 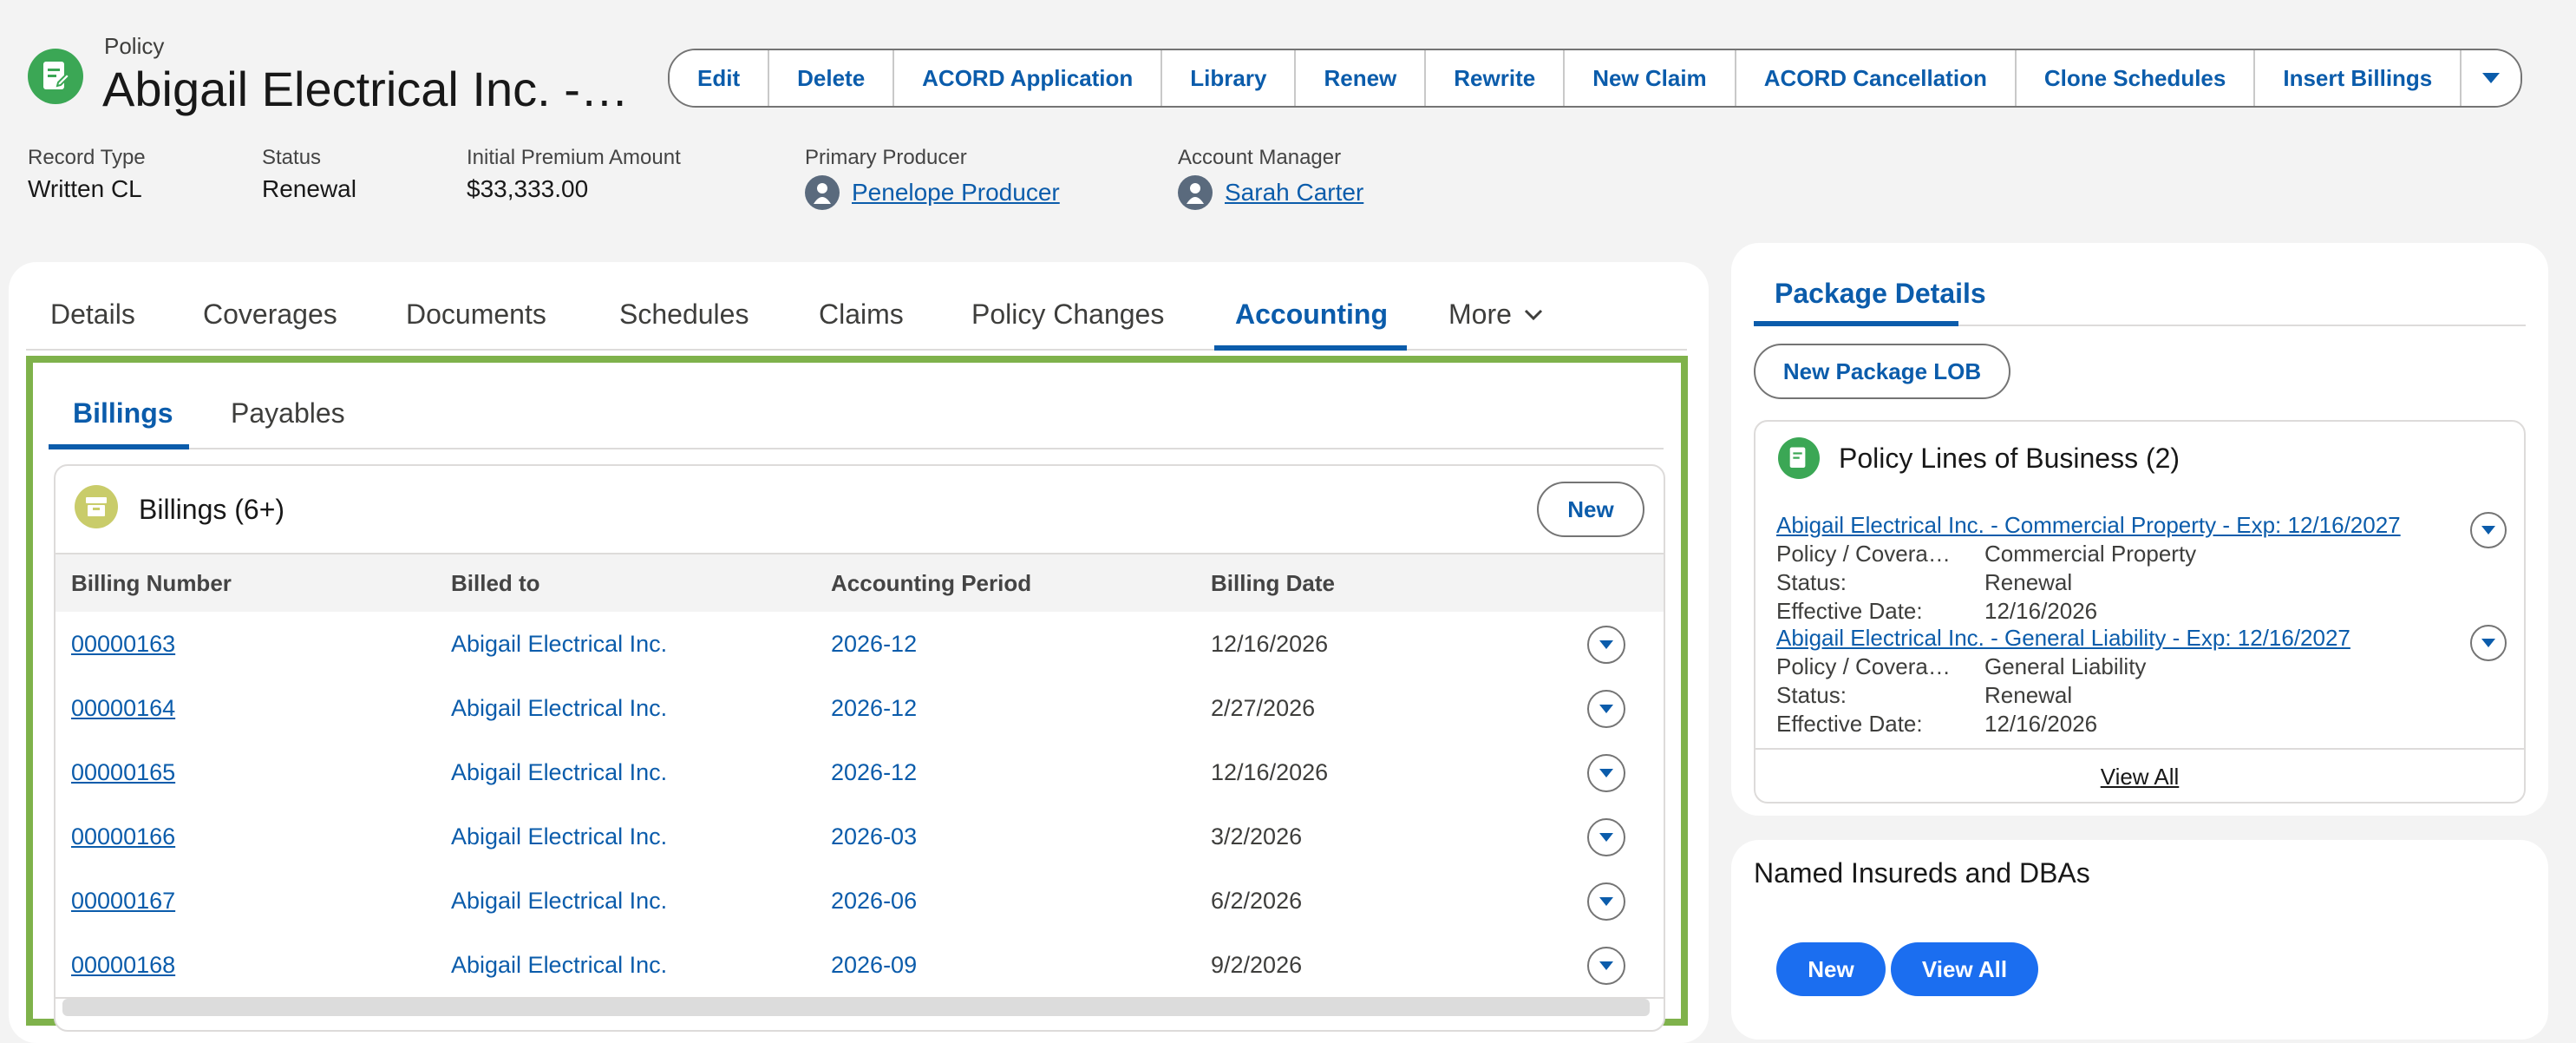 I want to click on tab-more-label: More, so click(x=1480, y=314).